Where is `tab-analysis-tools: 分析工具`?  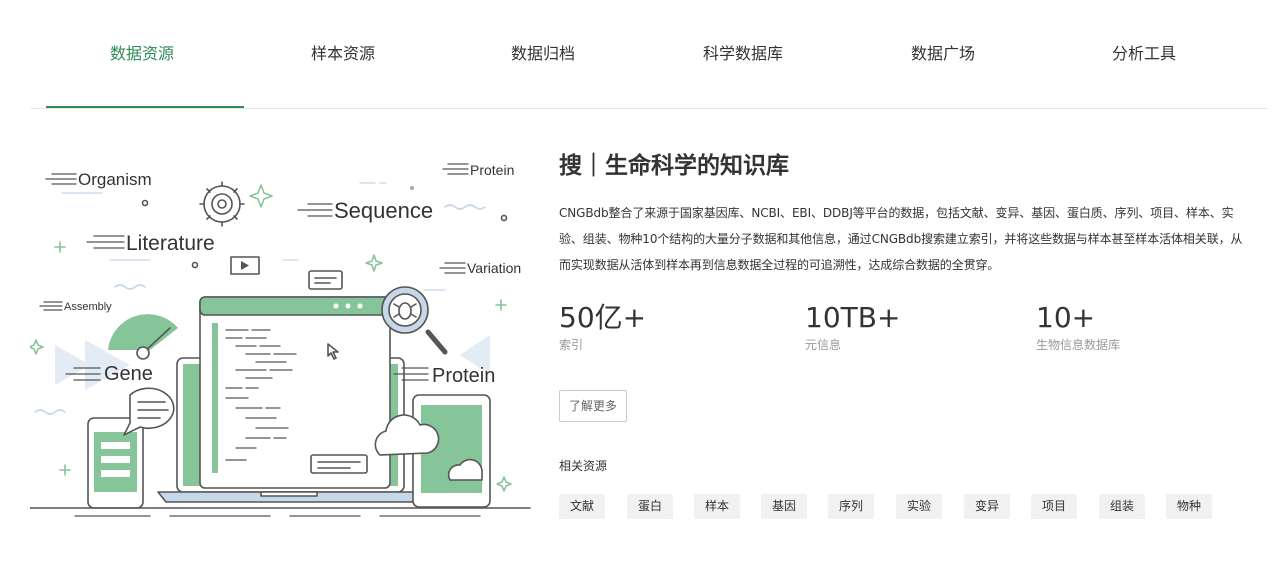
tab-analysis-tools: 分析工具 is located at coordinates (1144, 52).